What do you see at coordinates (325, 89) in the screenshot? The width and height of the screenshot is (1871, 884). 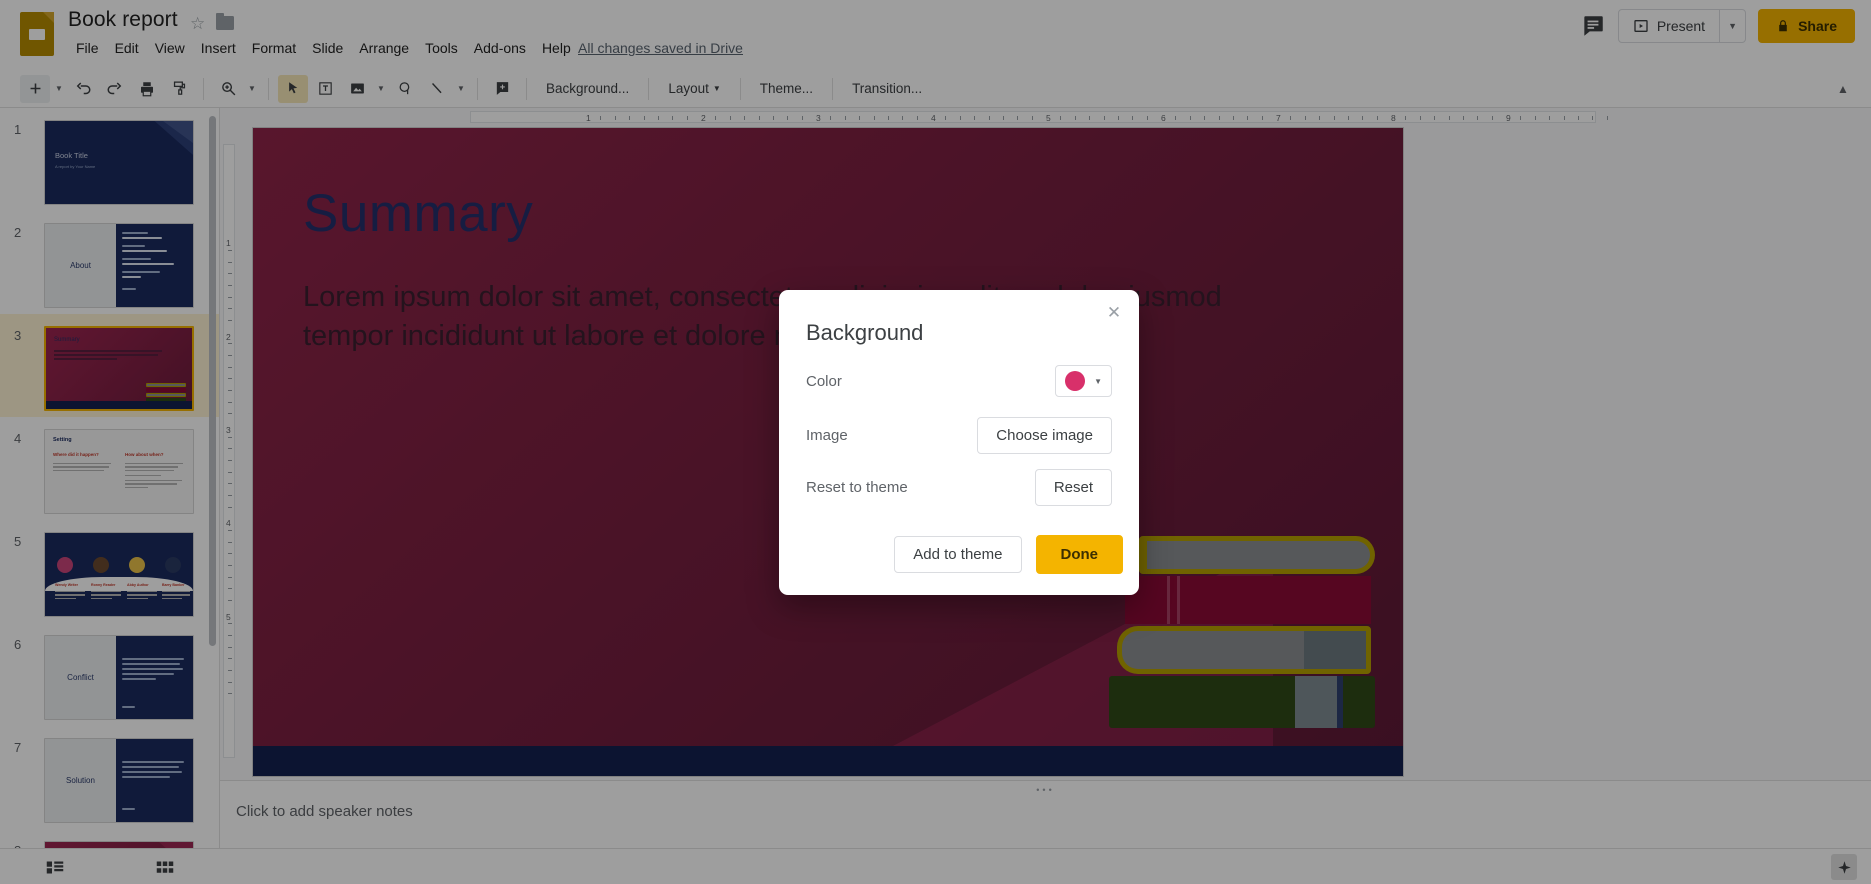 I see `text-box-button` at bounding box center [325, 89].